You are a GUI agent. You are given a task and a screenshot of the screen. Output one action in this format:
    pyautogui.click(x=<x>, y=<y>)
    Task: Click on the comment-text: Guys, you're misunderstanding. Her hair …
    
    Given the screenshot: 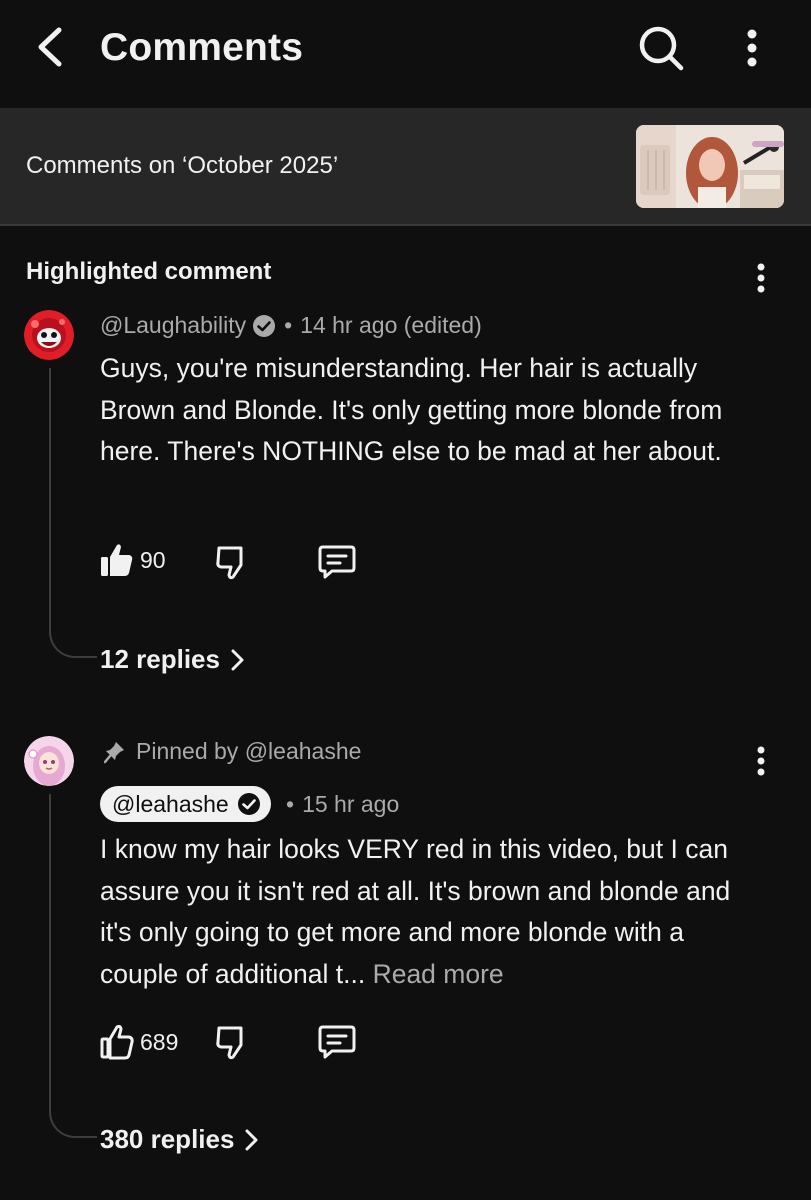 What is the action you would take?
    pyautogui.click(x=411, y=409)
    